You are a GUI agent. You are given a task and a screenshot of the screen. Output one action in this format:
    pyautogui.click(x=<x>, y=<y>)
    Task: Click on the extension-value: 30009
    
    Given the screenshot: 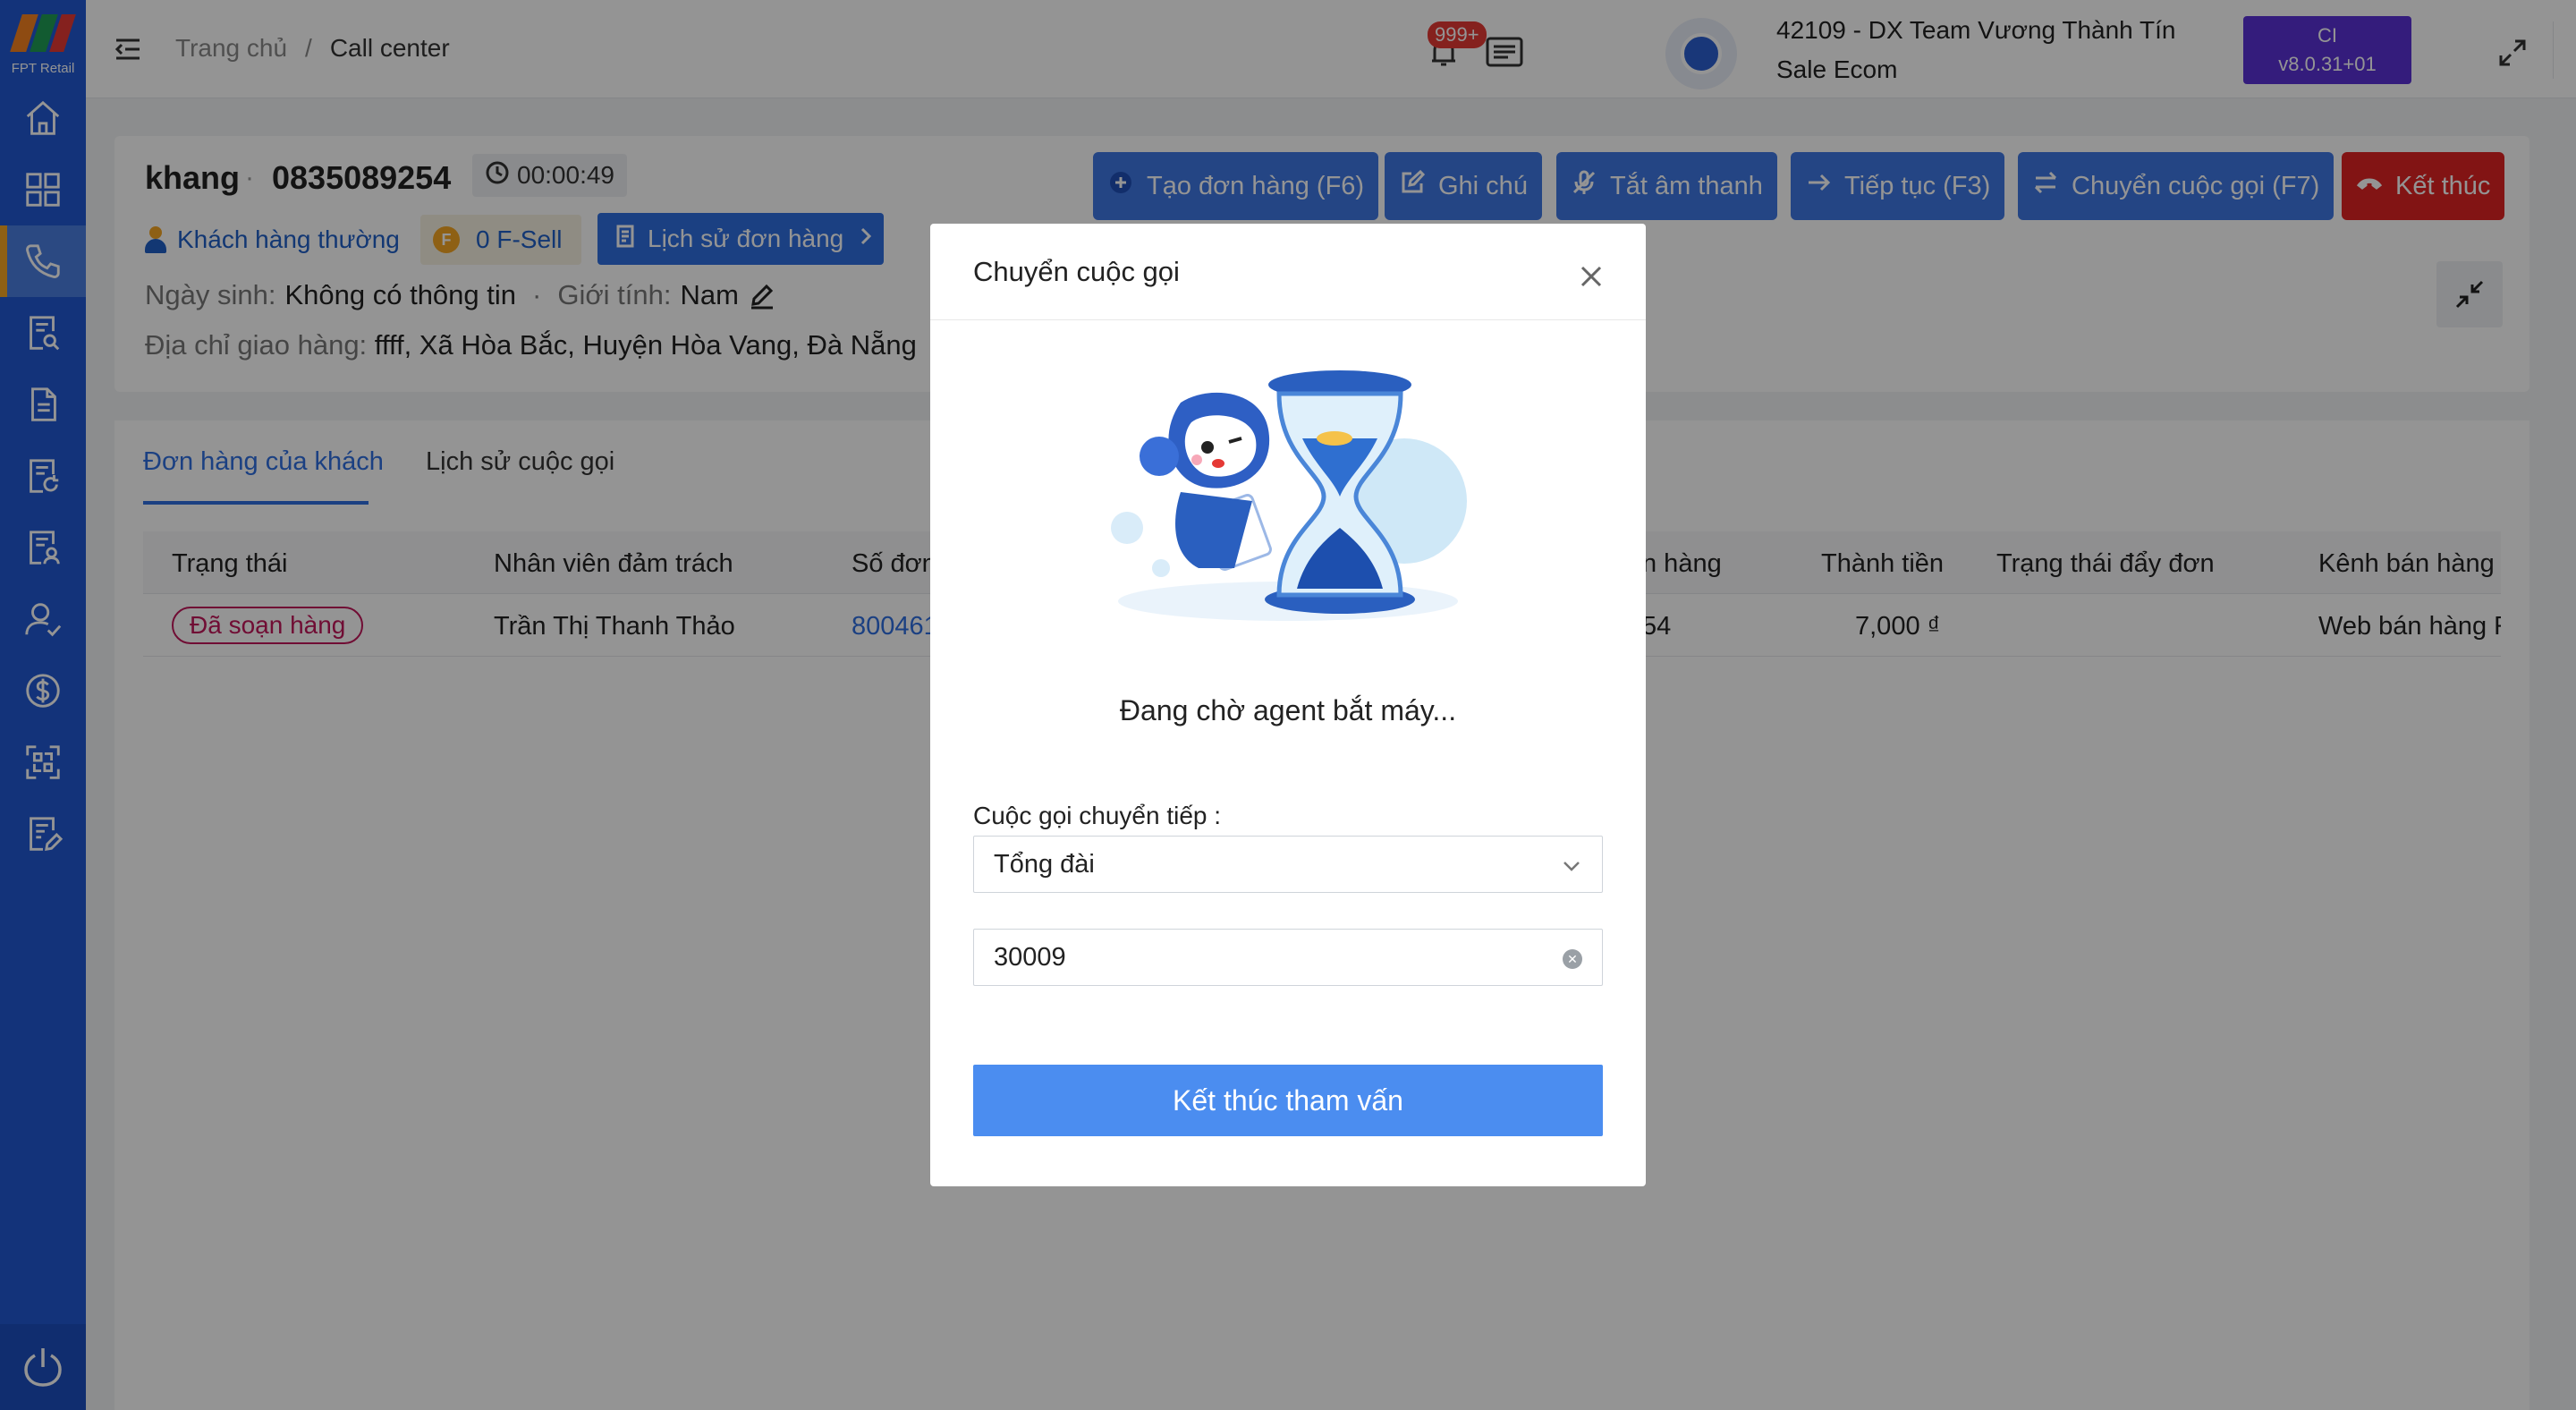 What is the action you would take?
    pyautogui.click(x=1030, y=957)
    